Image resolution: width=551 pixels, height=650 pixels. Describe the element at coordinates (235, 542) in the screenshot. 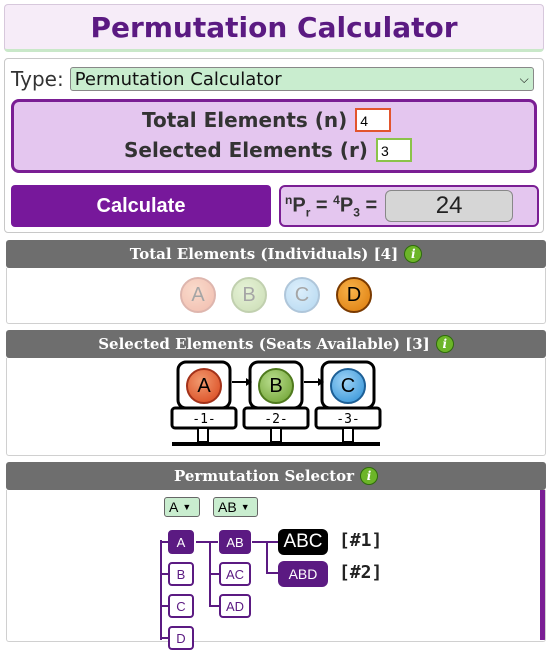

I see `tree-node-ab: AB` at that location.